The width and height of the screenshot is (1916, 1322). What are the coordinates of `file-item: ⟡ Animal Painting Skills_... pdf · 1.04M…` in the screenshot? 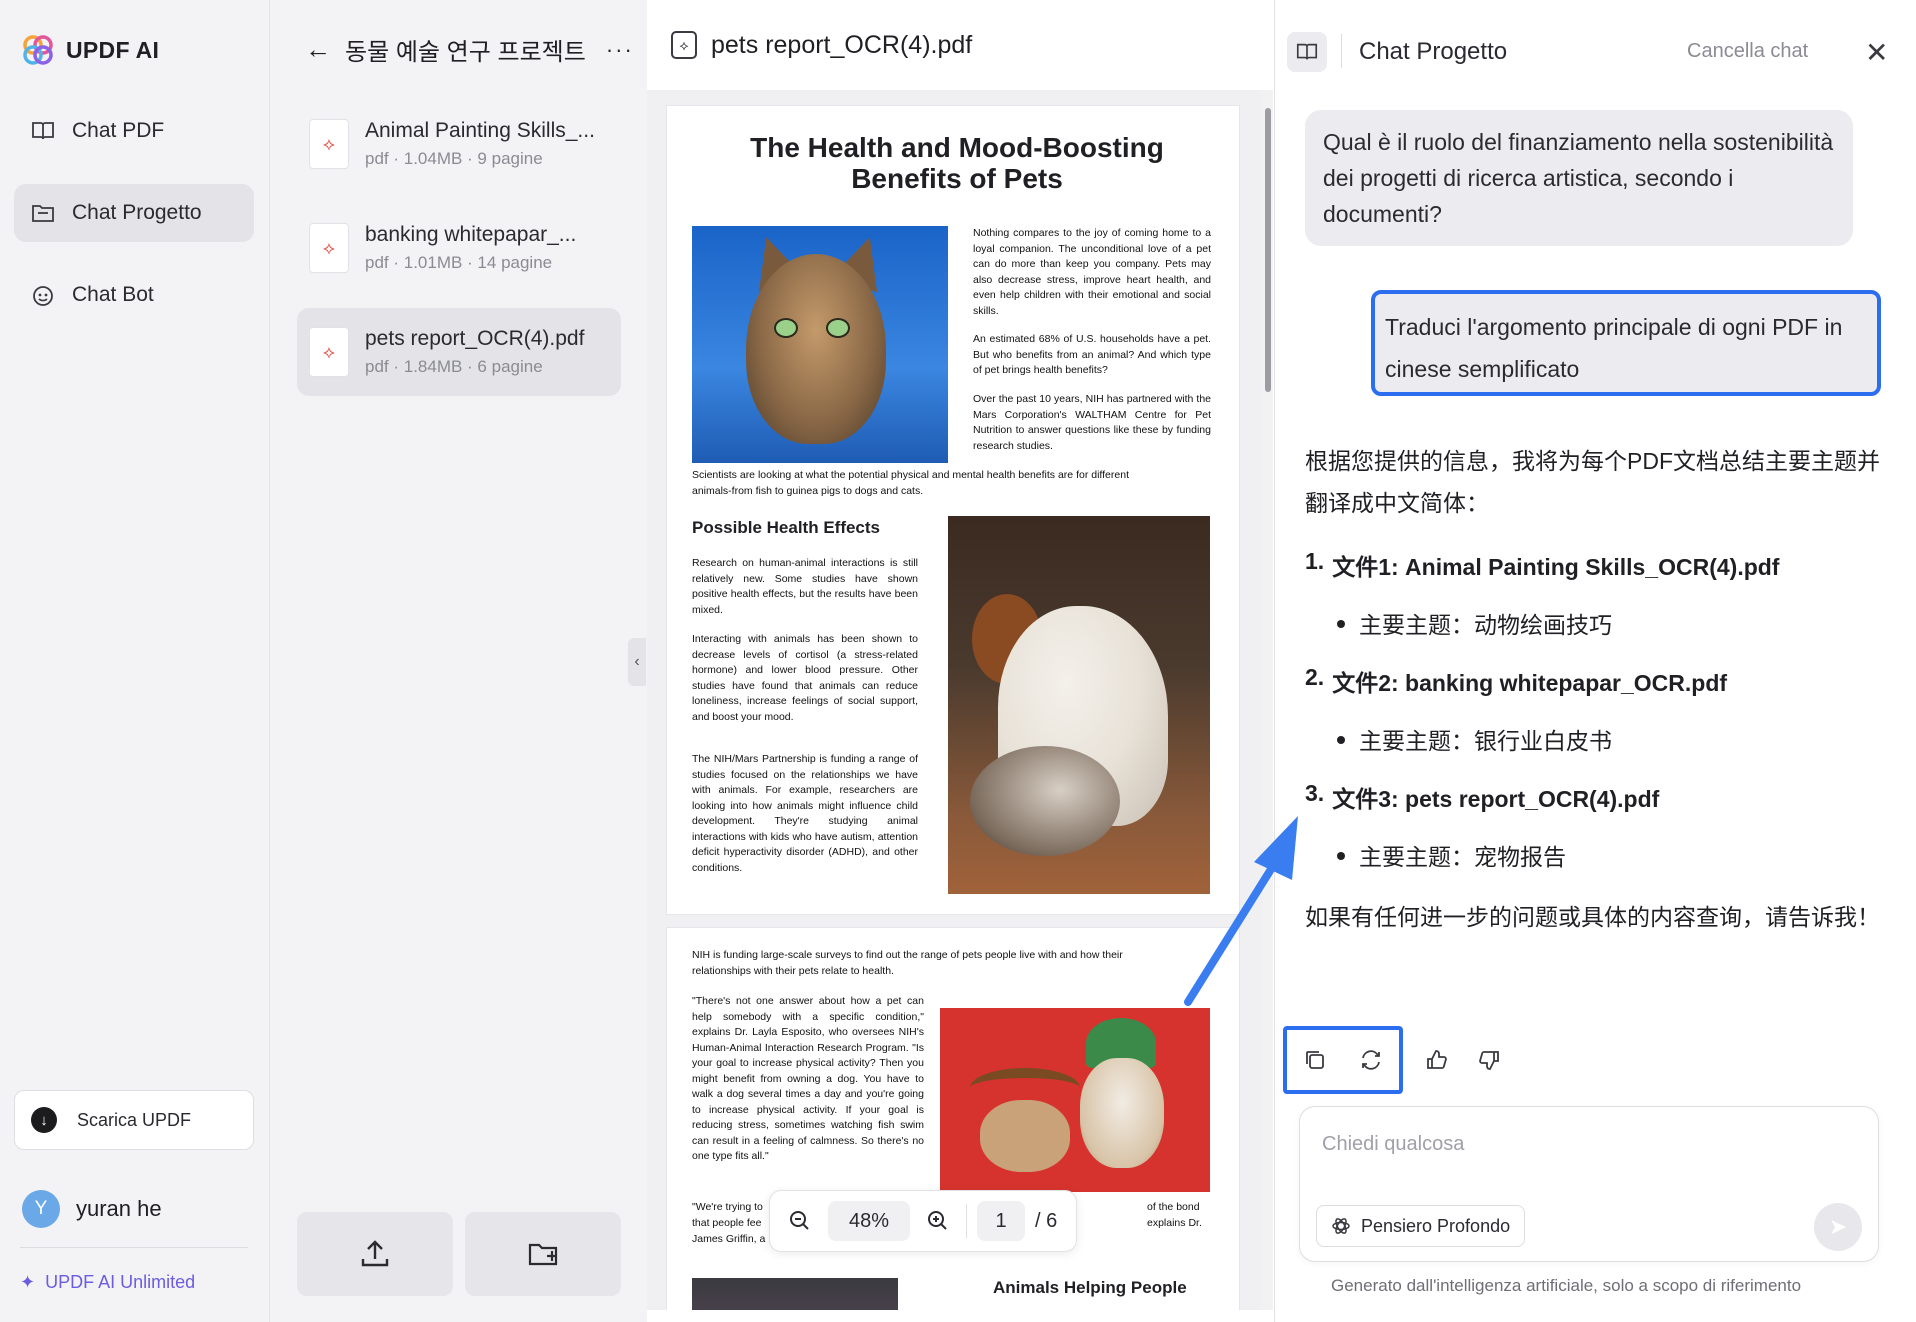 It's located at (459, 144).